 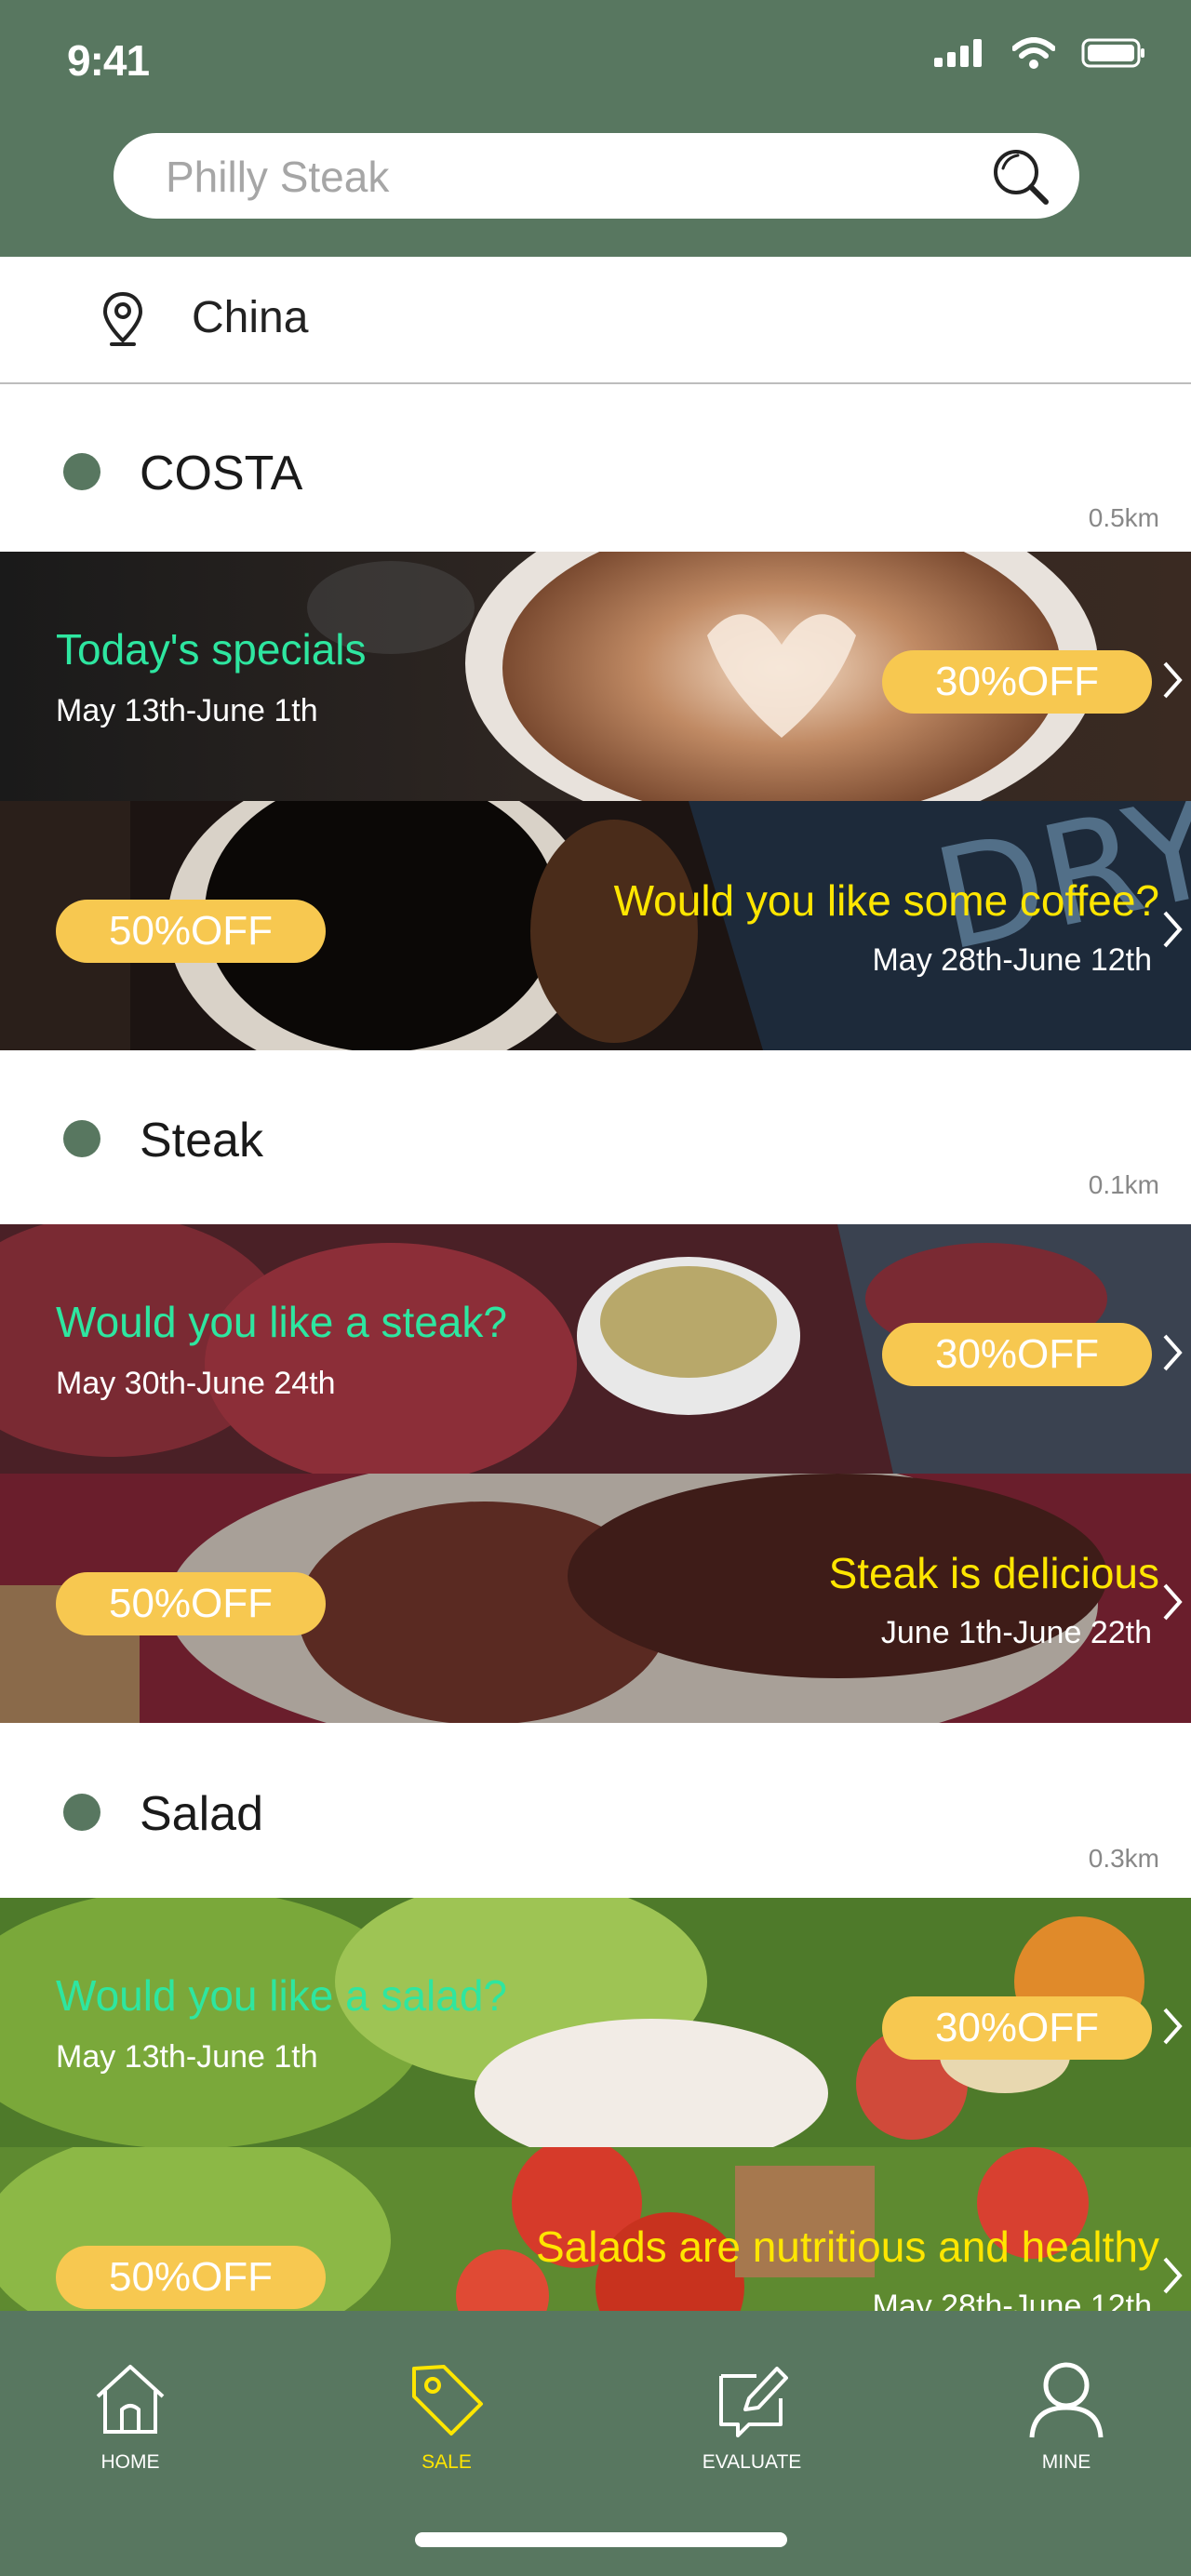 I want to click on promo-title: Would you like a salad?, so click(x=281, y=1995).